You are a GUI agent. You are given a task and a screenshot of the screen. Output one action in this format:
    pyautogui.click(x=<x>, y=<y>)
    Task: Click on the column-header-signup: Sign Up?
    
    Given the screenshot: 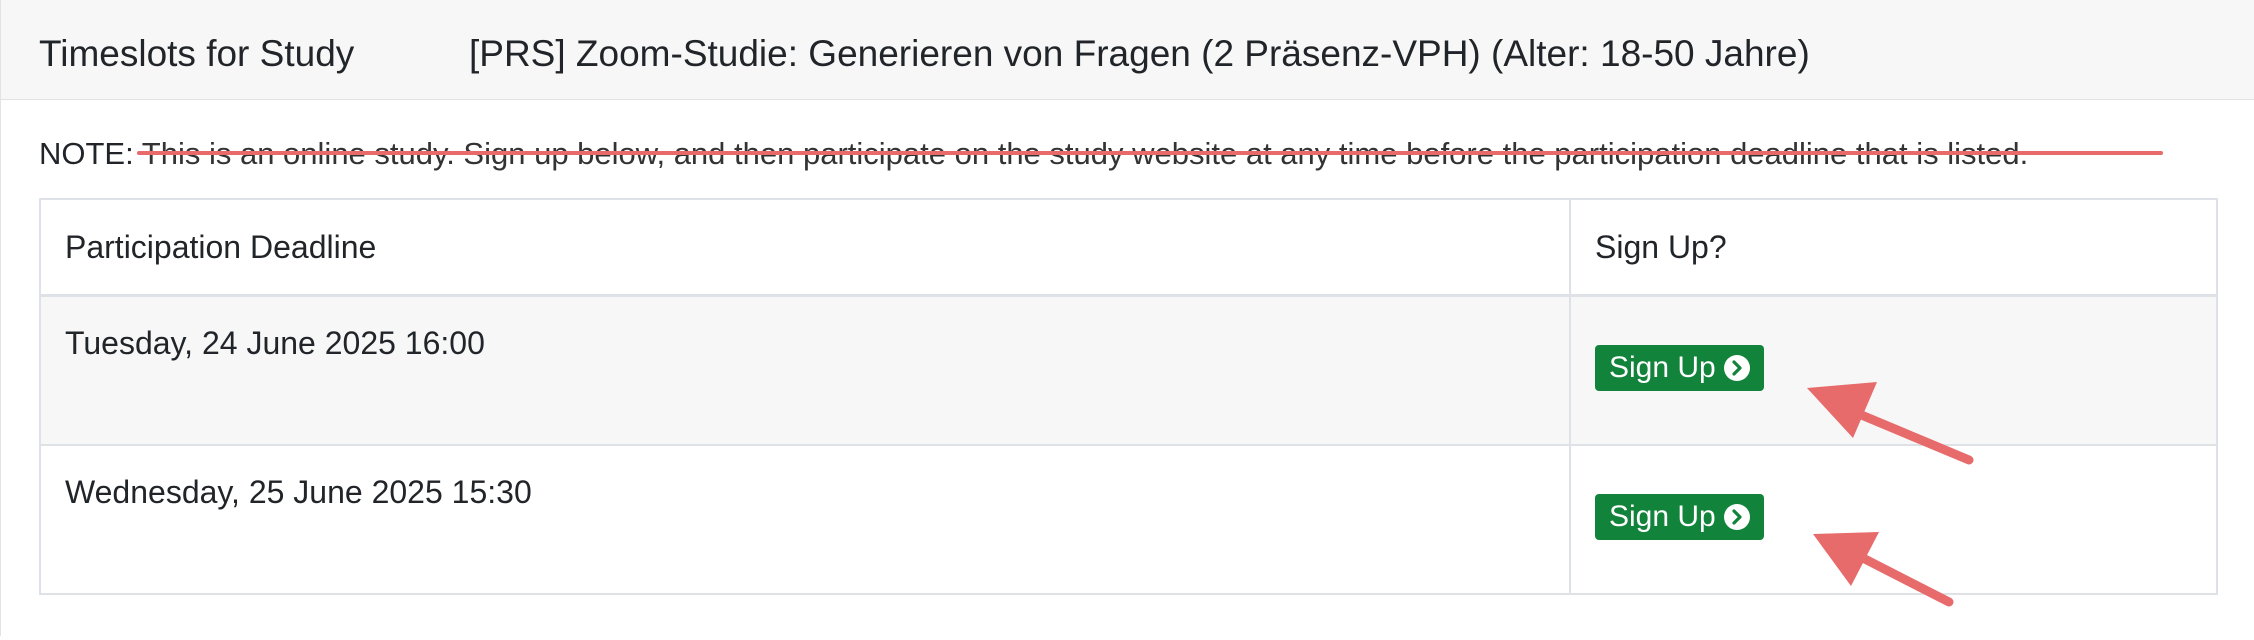 What is the action you would take?
    pyautogui.click(x=1893, y=247)
    